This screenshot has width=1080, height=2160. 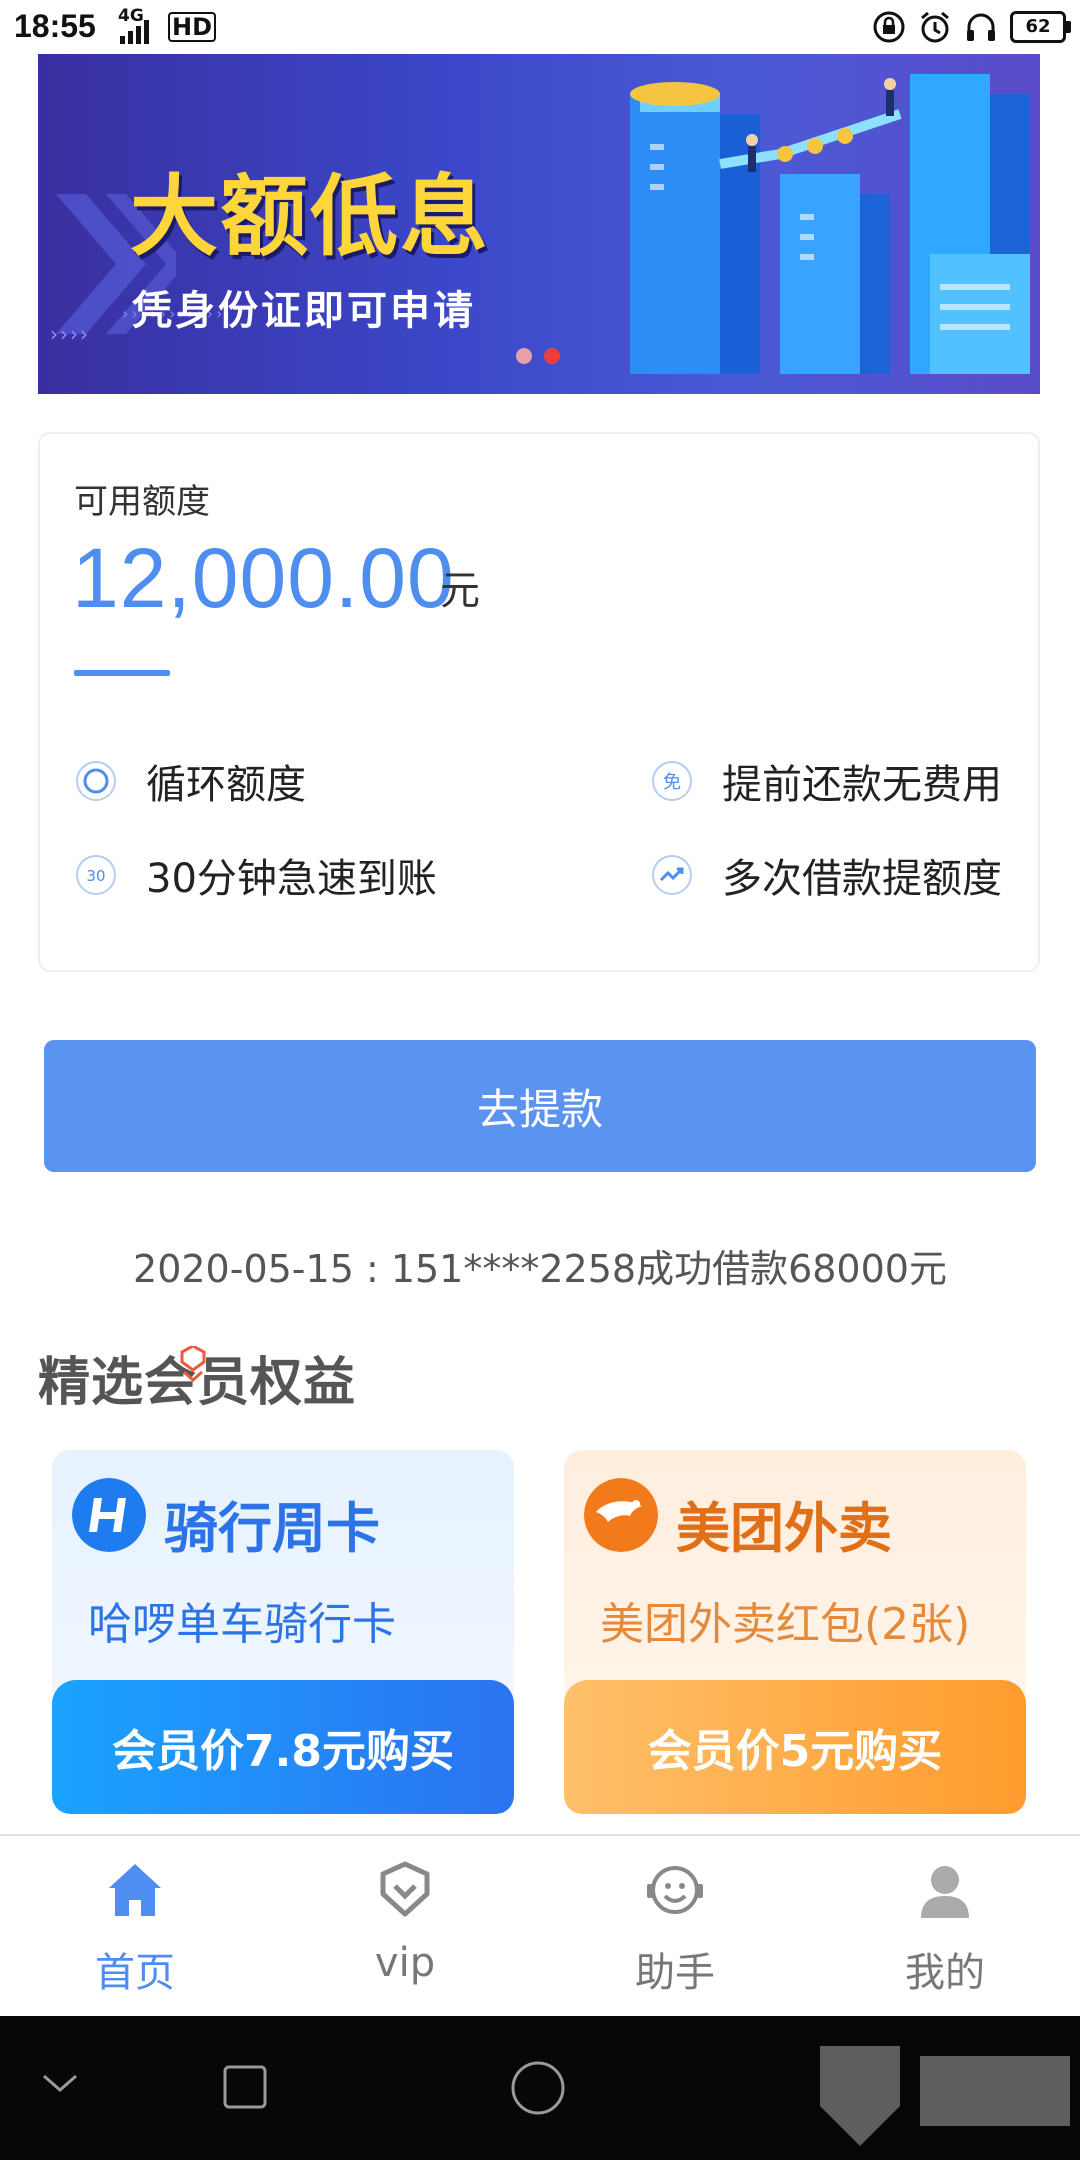 I want to click on hellobike-logo-icon, so click(x=109, y=1515).